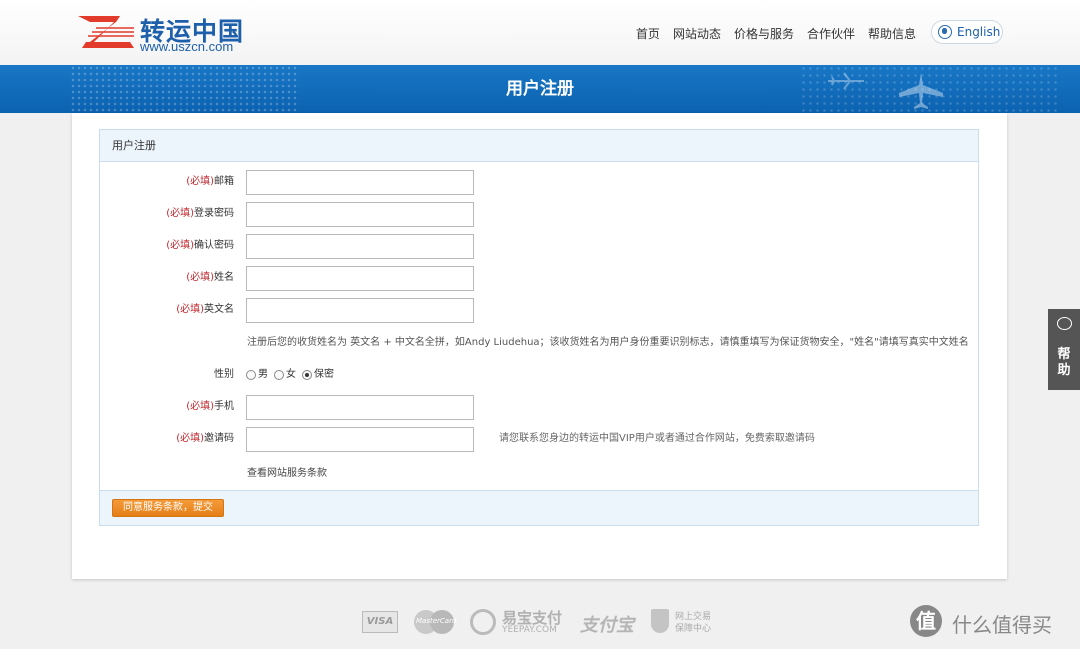 The image size is (1080, 649). Describe the element at coordinates (257, 375) in the screenshot. I see `gender-option-male: 男` at that location.